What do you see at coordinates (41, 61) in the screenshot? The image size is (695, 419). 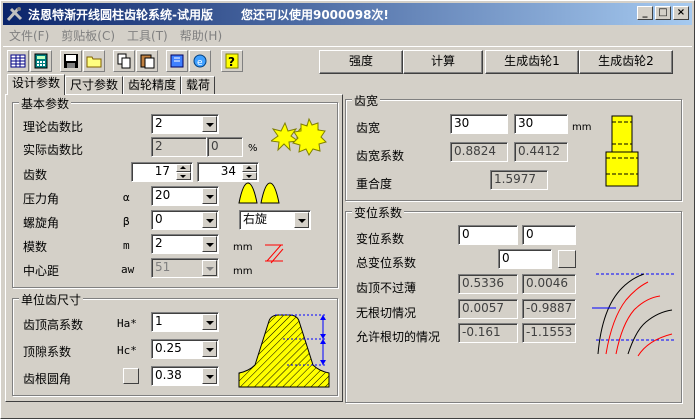 I see `calculator-icon` at bounding box center [41, 61].